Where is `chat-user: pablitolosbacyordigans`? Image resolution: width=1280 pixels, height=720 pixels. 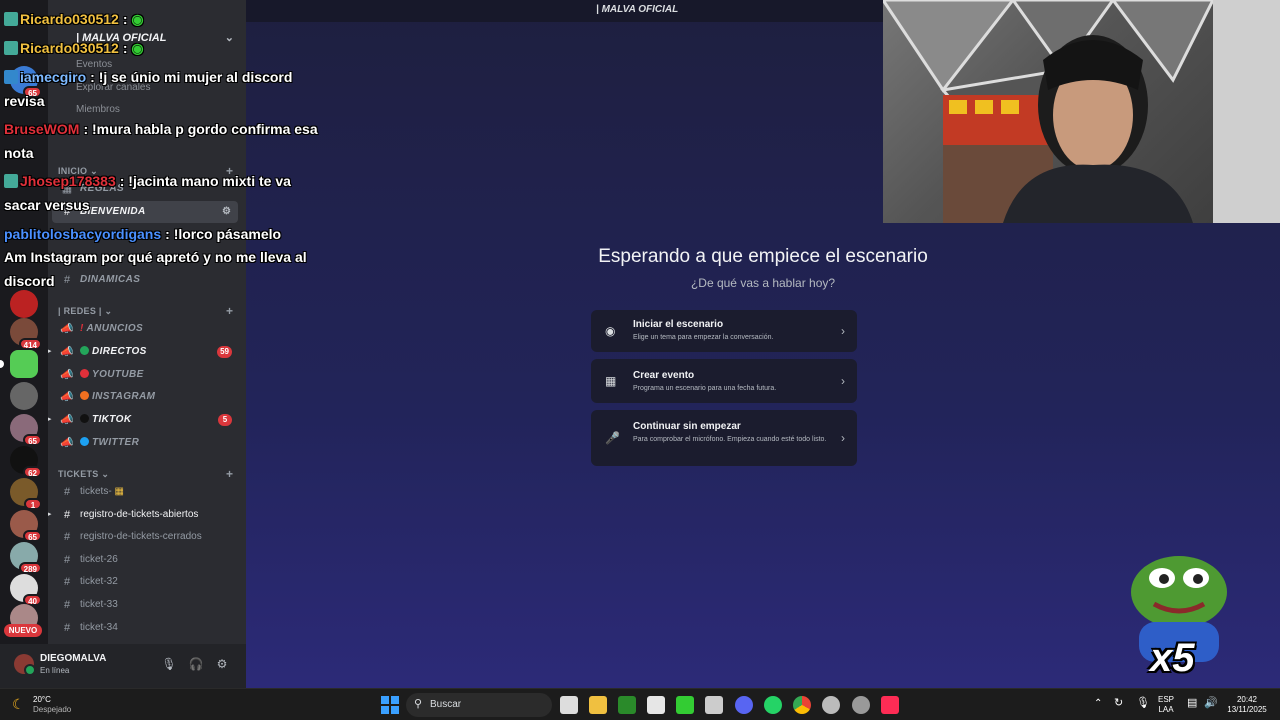
chat-user: pablitolosbacyordigans is located at coordinates (83, 234).